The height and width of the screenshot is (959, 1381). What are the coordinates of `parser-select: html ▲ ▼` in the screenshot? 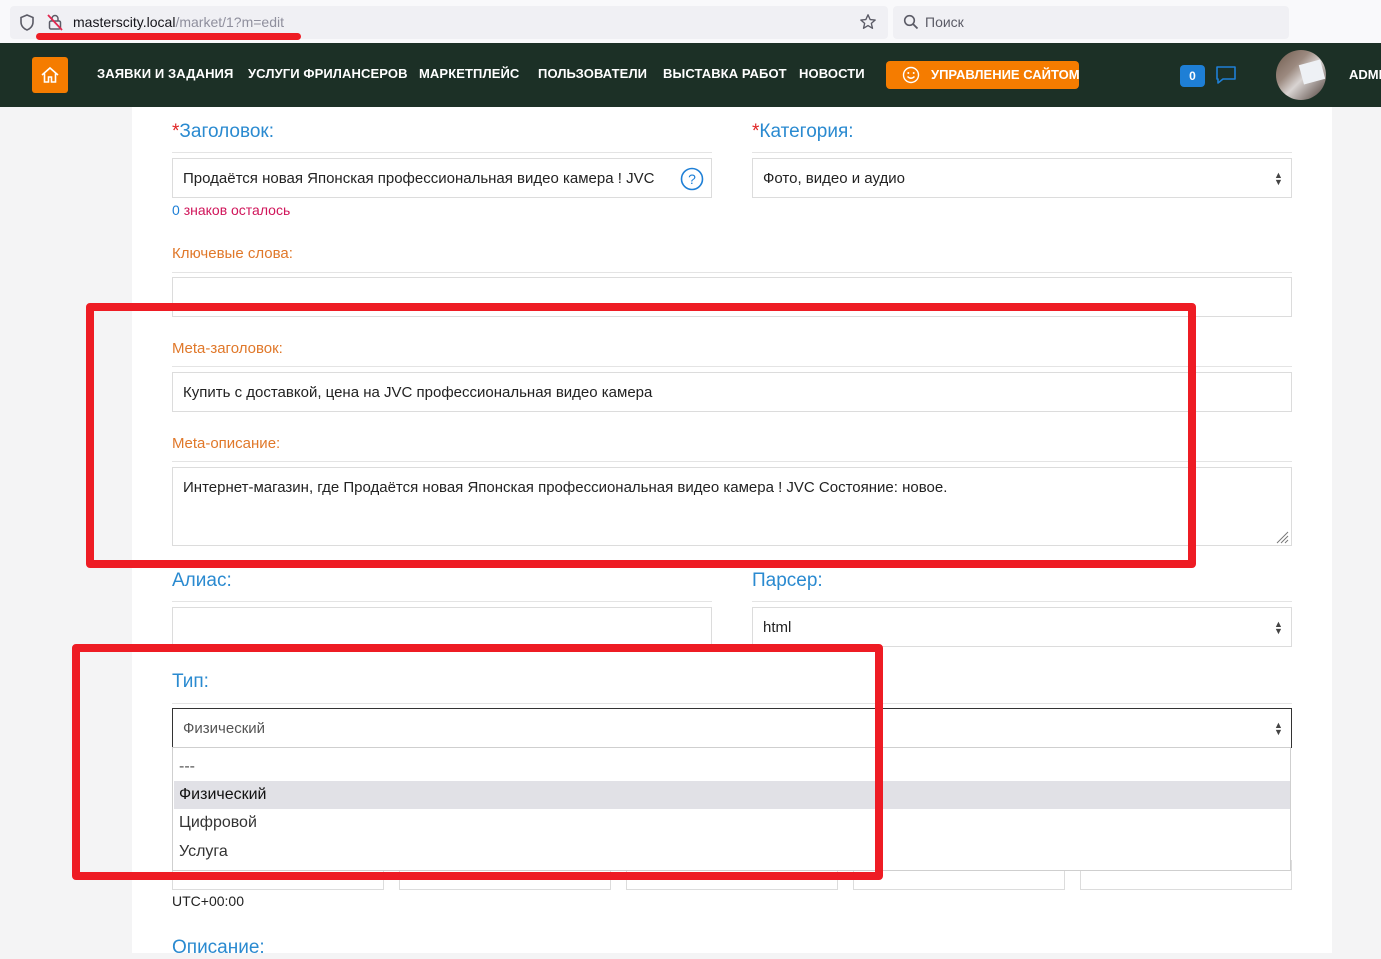 It's located at (1022, 627).